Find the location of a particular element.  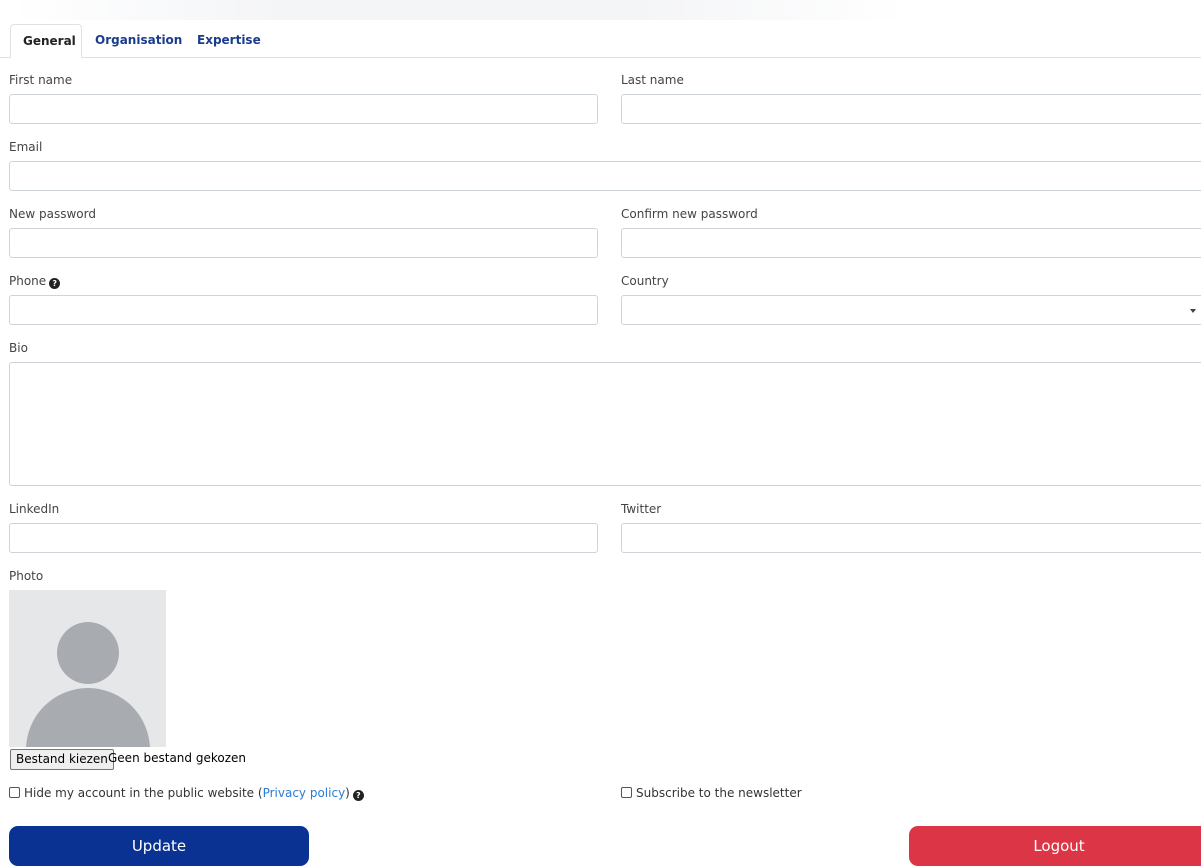

phone-label: Phone is located at coordinates (28, 281).